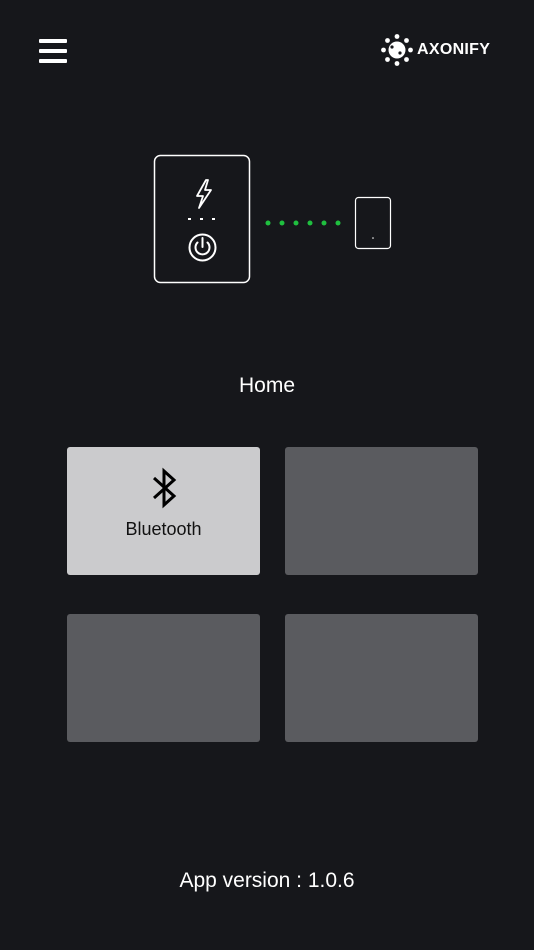 The image size is (534, 950). What do you see at coordinates (163, 511) in the screenshot?
I see `bluetooth-tile: Bluetooth` at bounding box center [163, 511].